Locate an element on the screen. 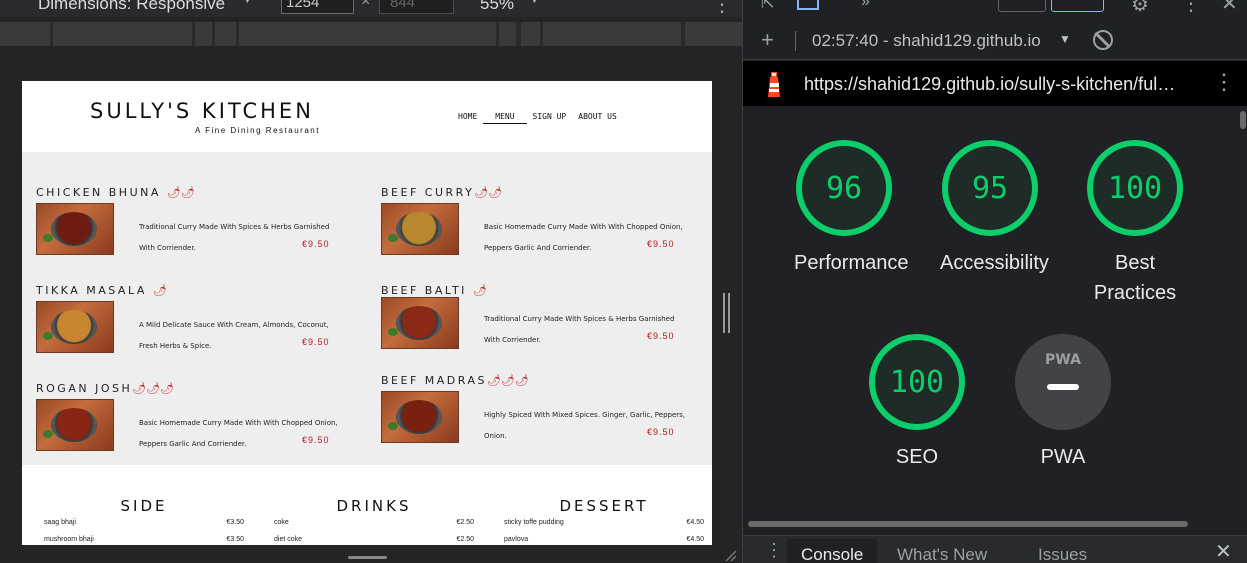 Image resolution: width=1247 pixels, height=563 pixels. best-practices-gauge: 100 Best Practices is located at coordinates (1135, 224).